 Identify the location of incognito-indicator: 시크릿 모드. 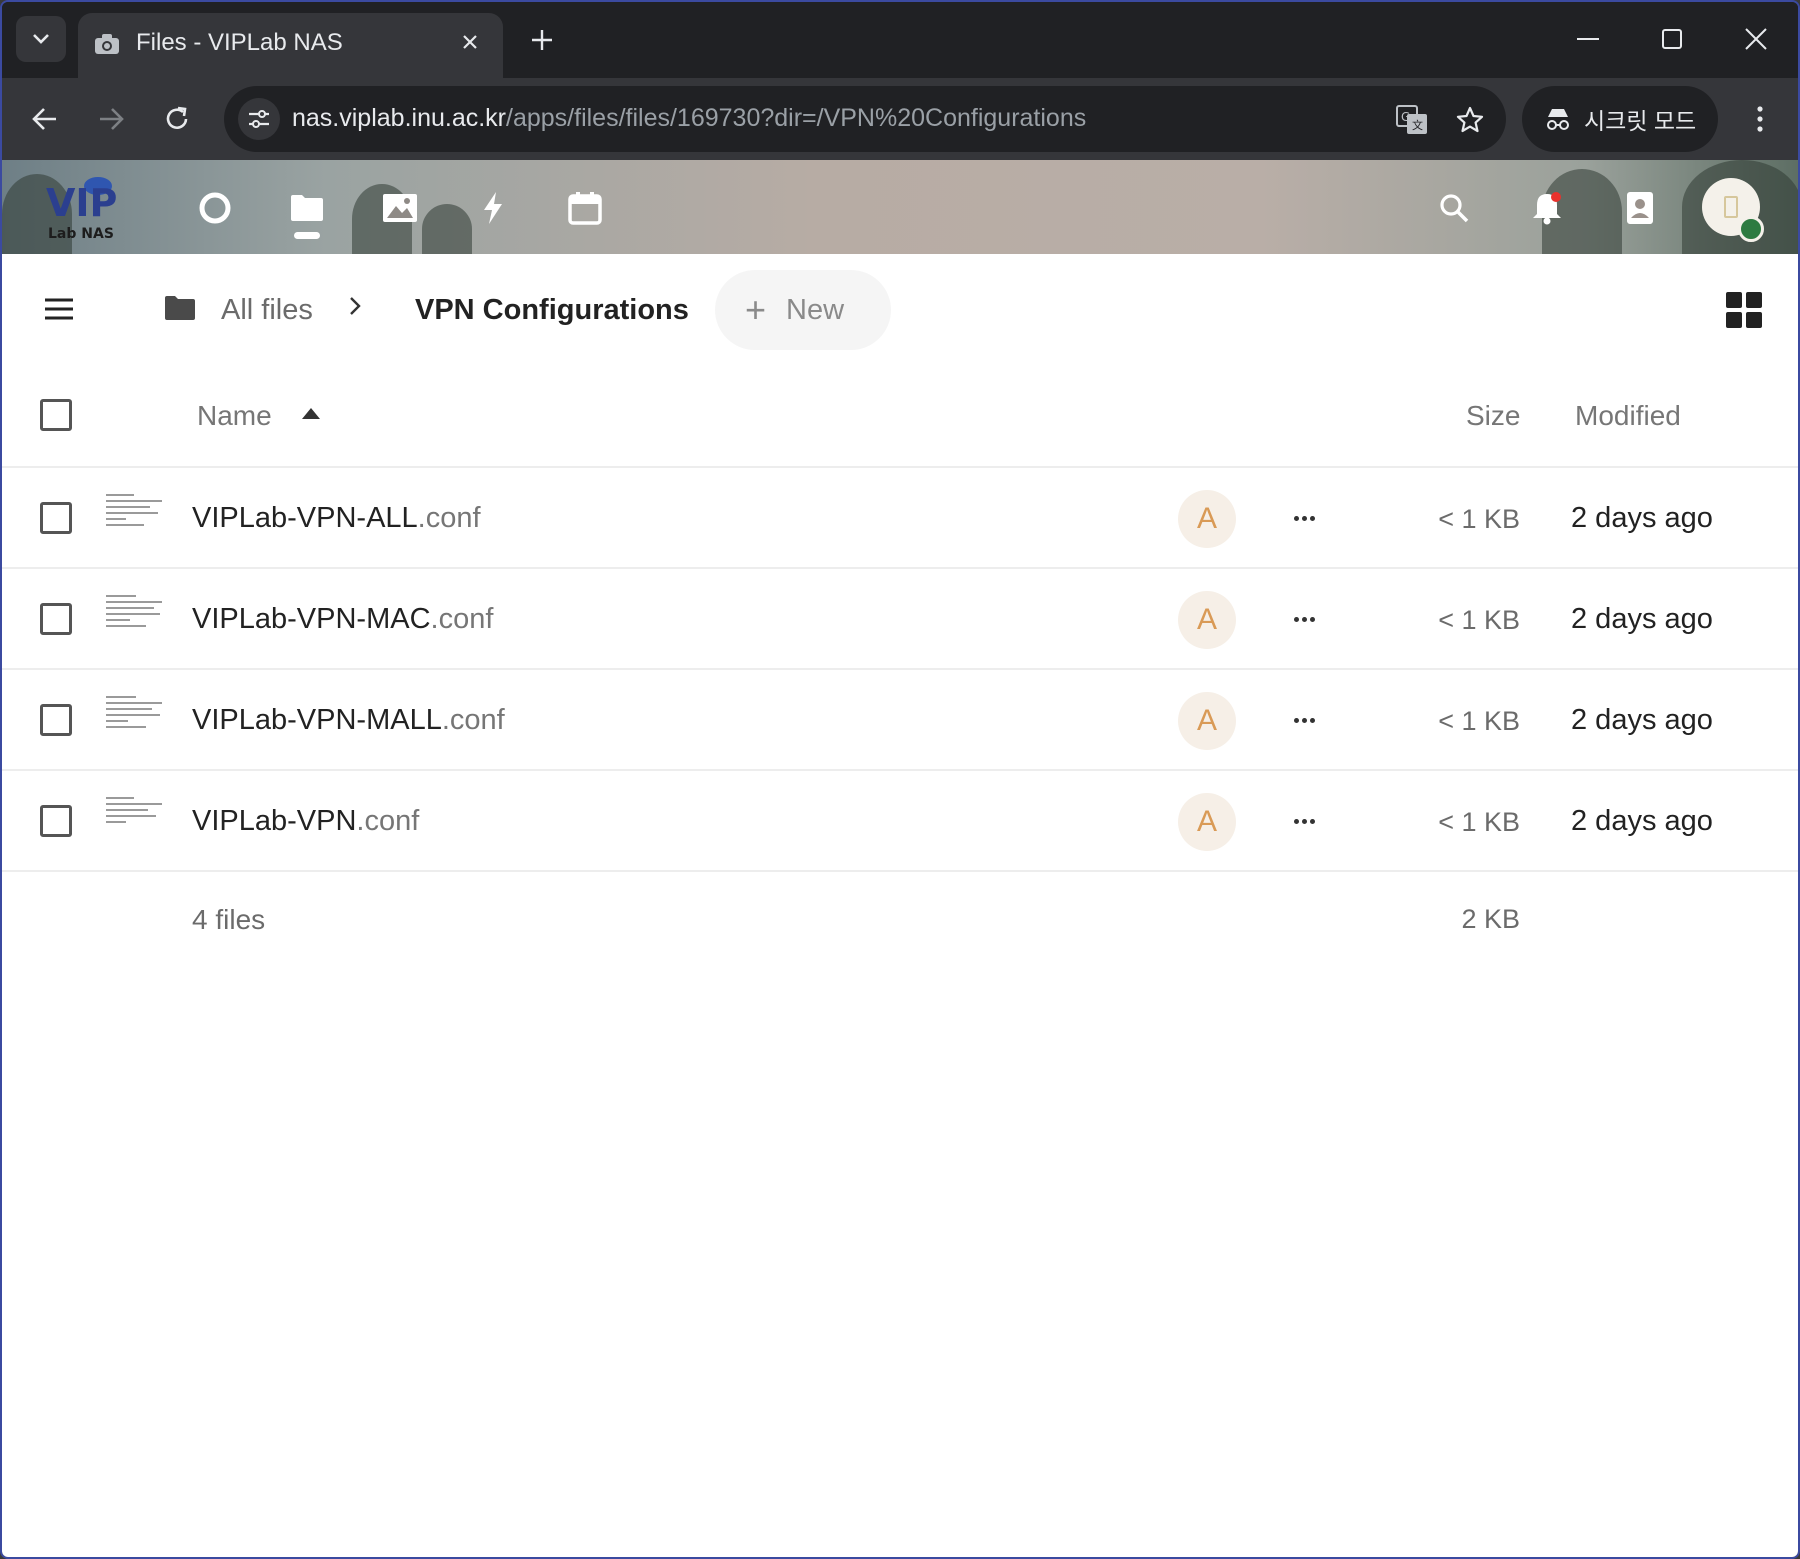
(1620, 119).